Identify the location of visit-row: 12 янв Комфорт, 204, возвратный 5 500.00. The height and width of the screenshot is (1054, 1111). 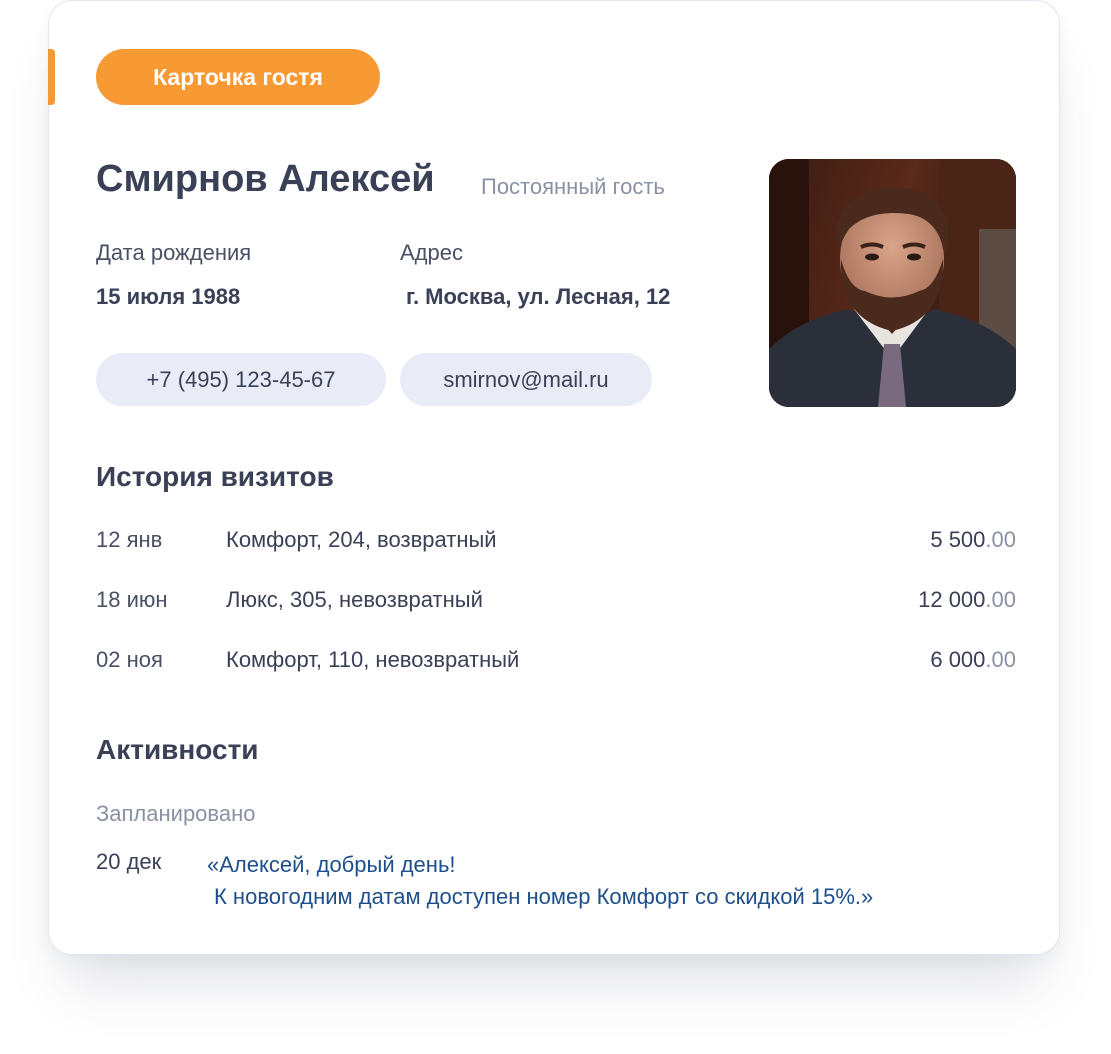
(556, 543).